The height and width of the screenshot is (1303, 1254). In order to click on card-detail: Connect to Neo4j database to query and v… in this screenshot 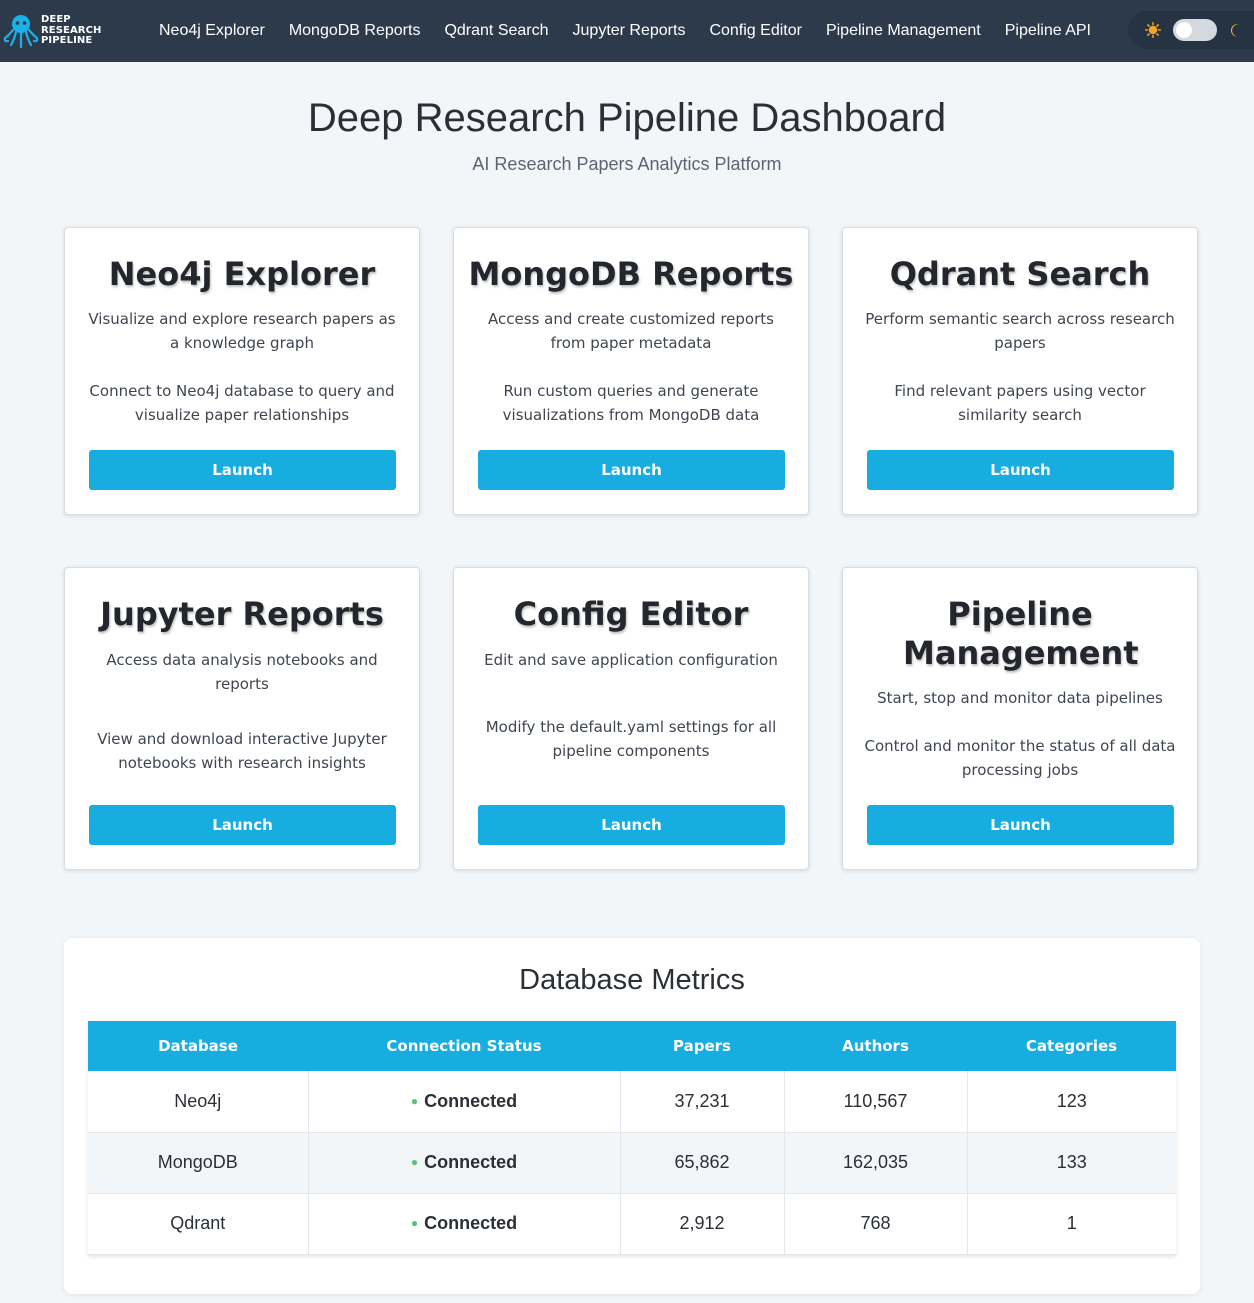, I will do `click(242, 403)`.